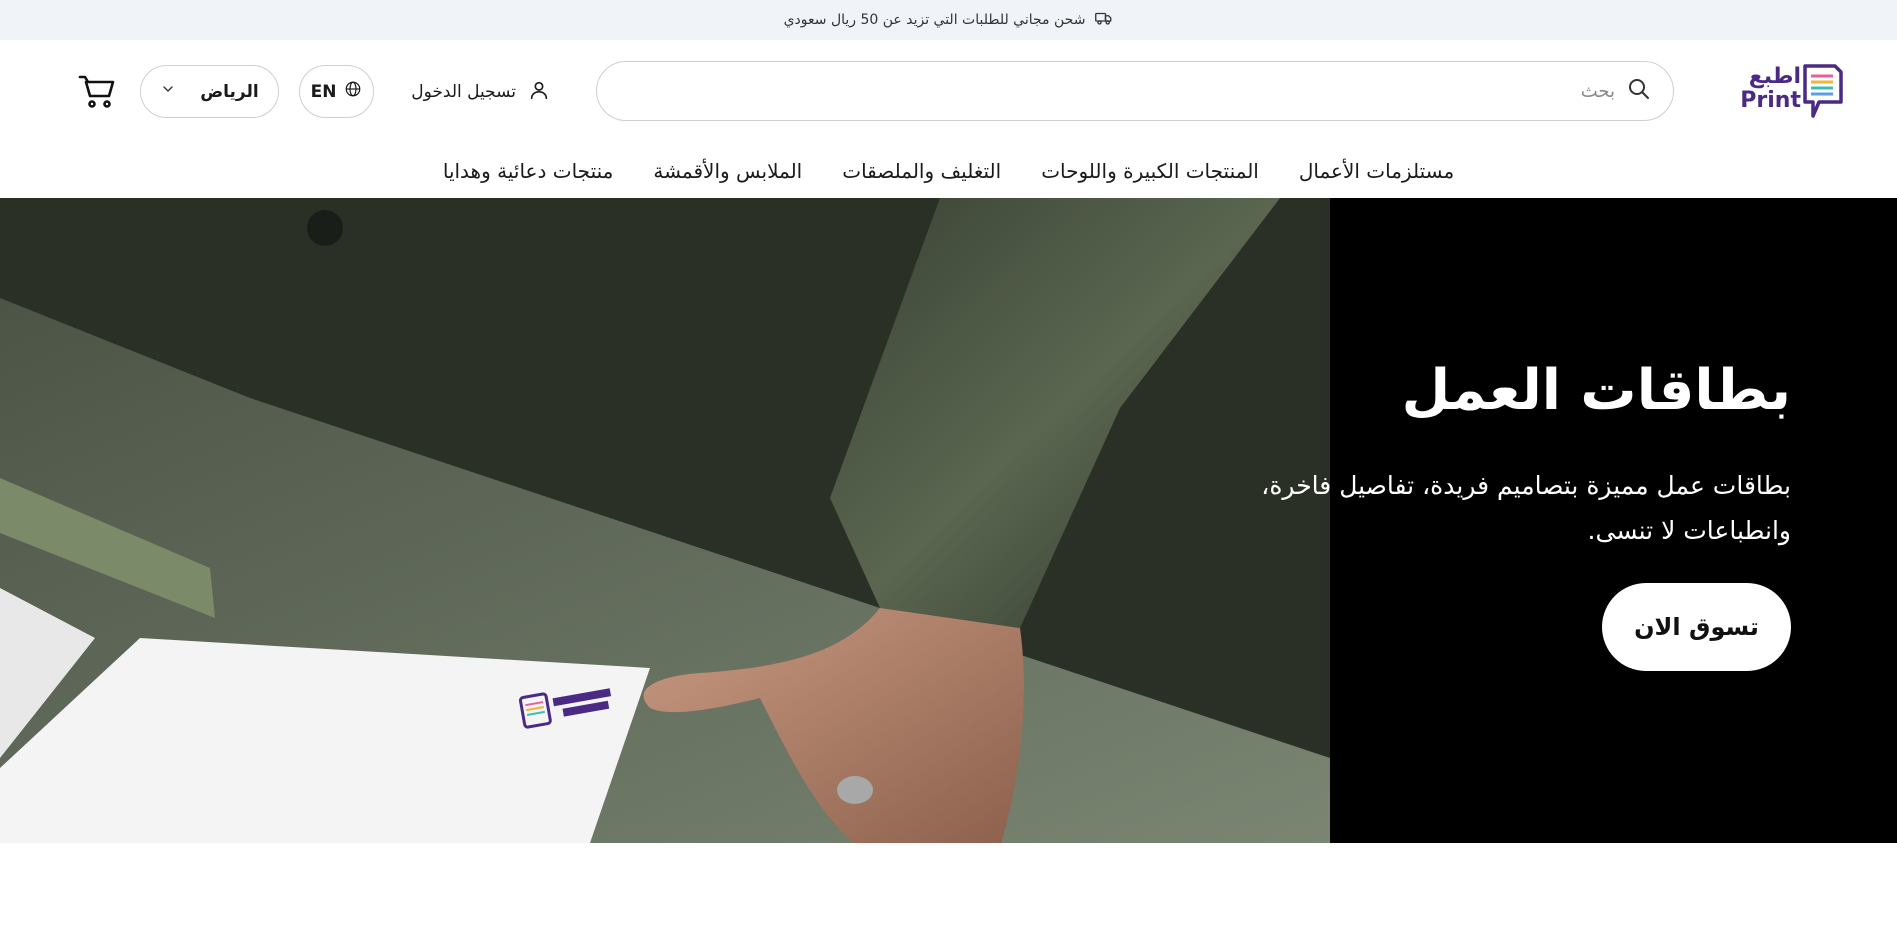 The image size is (1897, 933). I want to click on search-bar, so click(1135, 91).